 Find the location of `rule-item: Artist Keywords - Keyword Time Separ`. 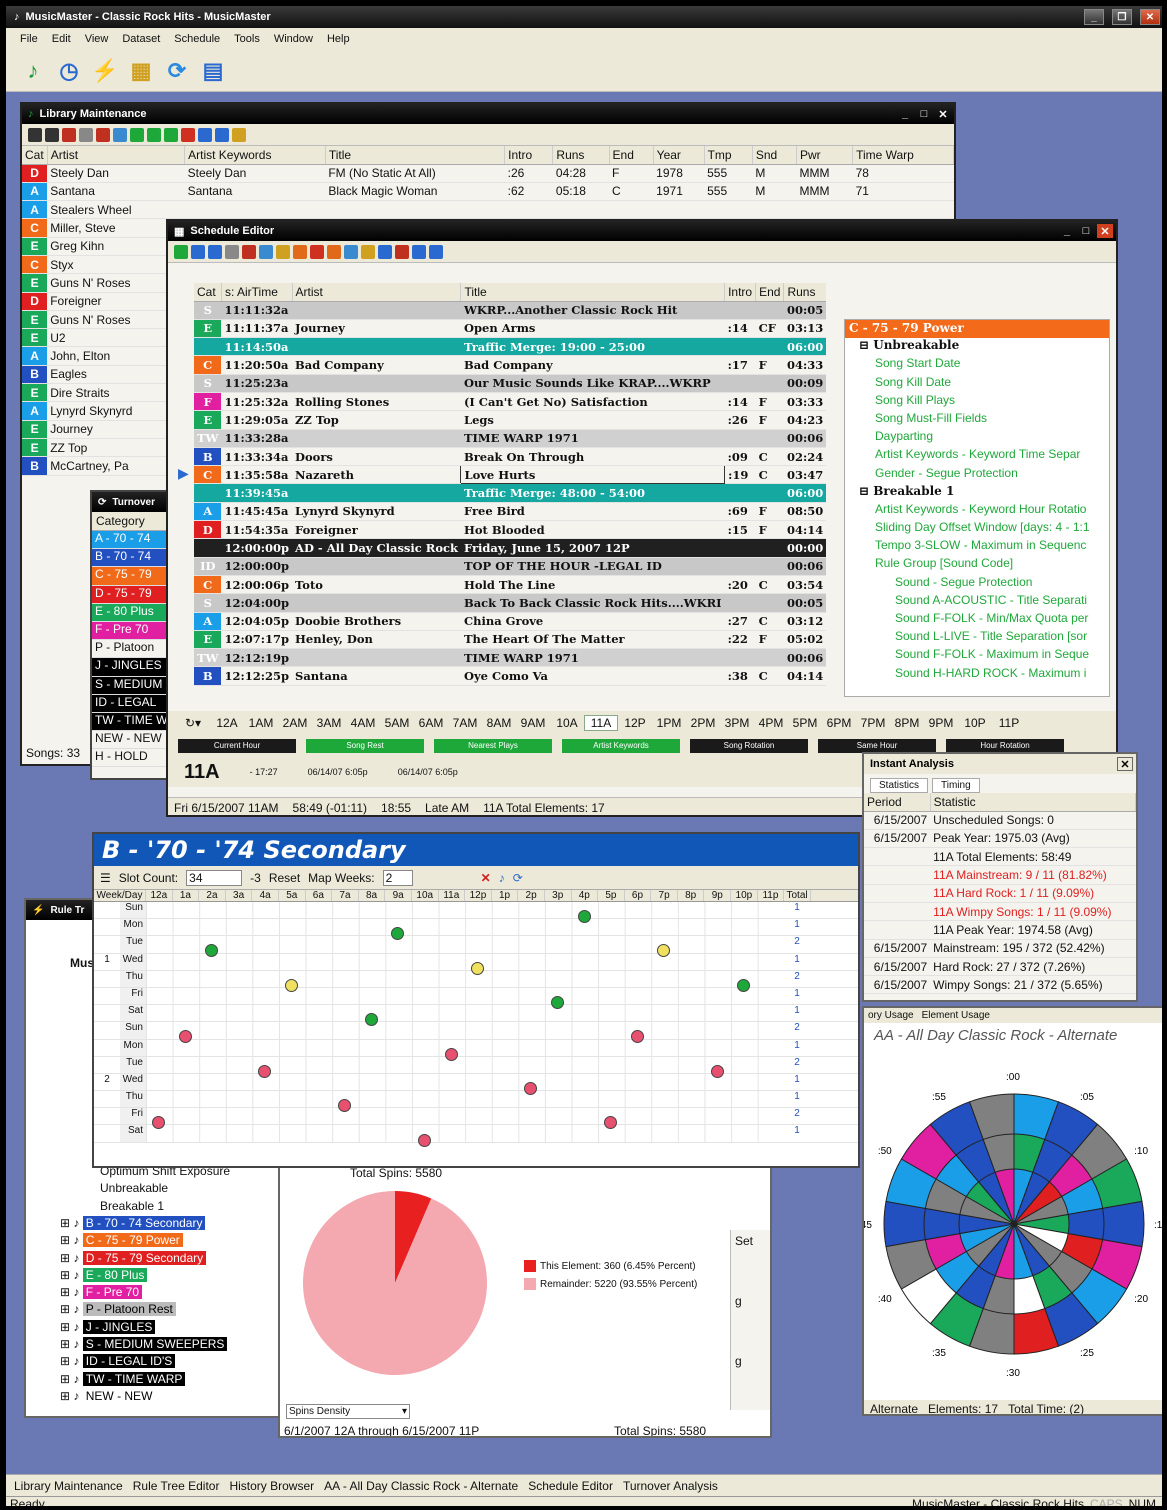

rule-item: Artist Keywords - Keyword Time Separ is located at coordinates (977, 456).